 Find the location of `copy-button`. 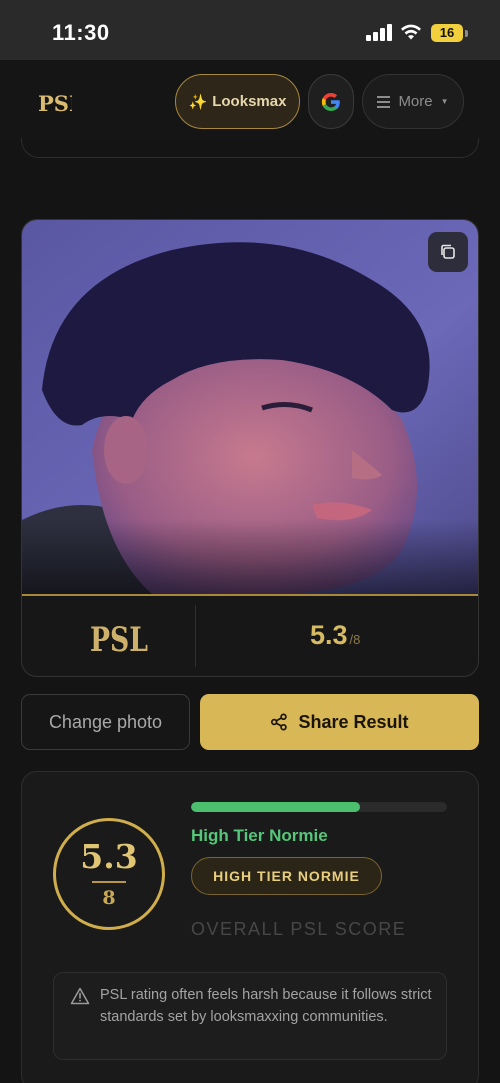

copy-button is located at coordinates (448, 252).